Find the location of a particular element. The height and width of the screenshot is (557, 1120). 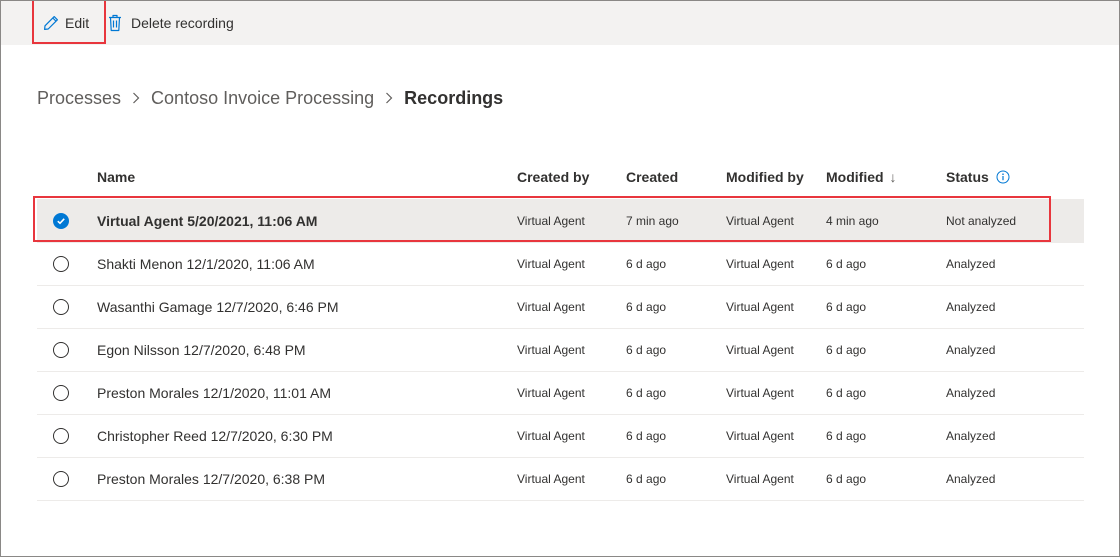

row-name: Wasanthi Gamage 12/7/2020, 6:46 PM is located at coordinates (218, 307).